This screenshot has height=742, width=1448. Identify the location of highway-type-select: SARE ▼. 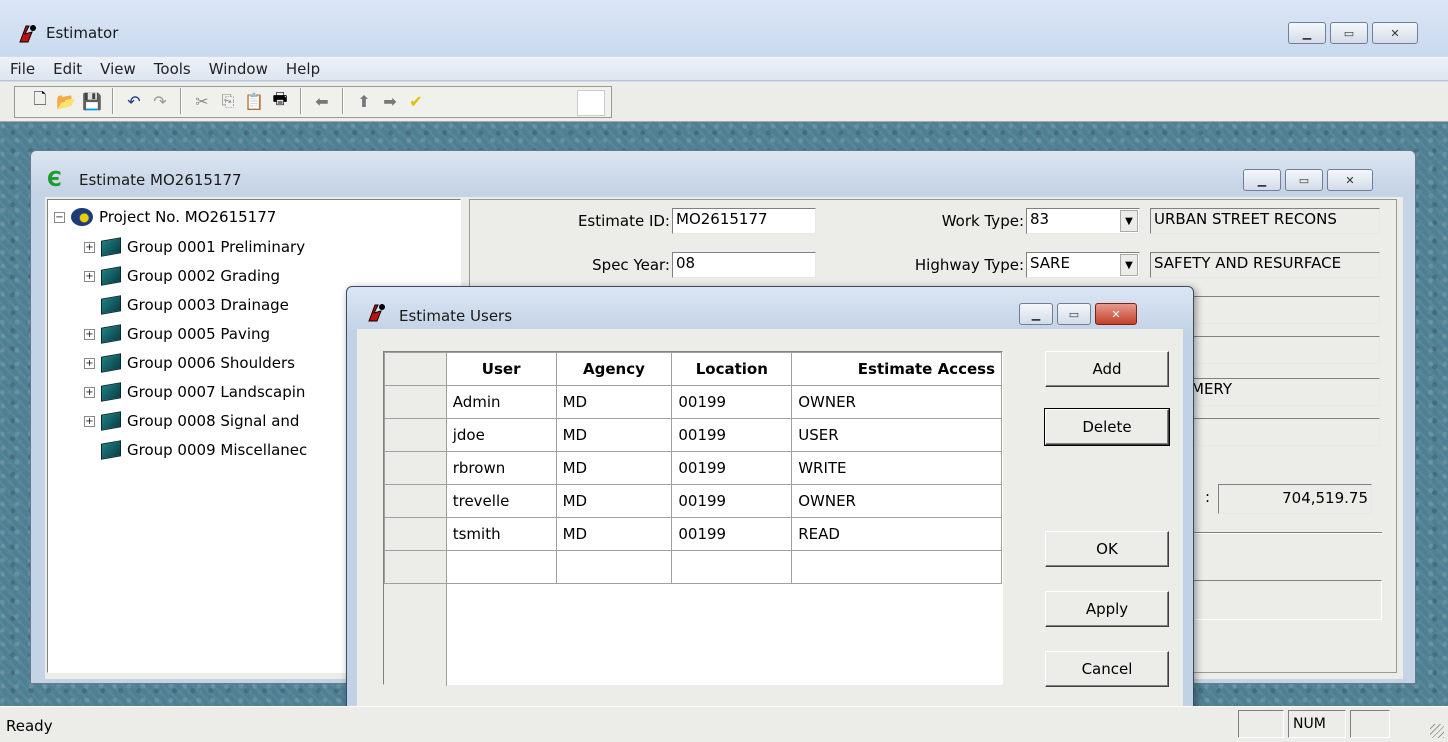
(1083, 265).